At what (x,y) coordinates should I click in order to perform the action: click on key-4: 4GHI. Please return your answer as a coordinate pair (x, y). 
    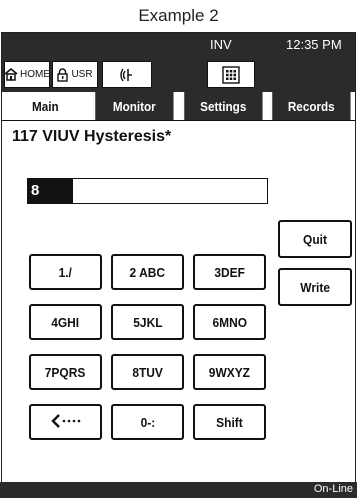
    Looking at the image, I should click on (65, 322).